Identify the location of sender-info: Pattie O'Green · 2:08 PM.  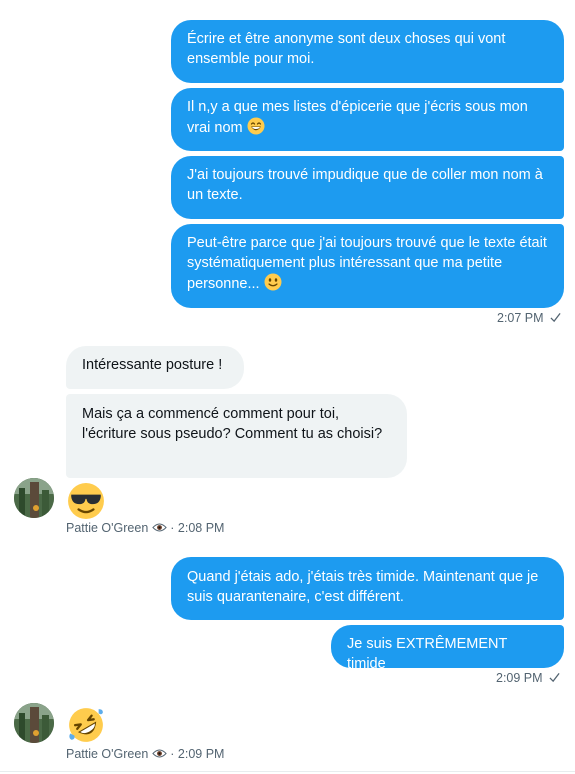
(145, 528).